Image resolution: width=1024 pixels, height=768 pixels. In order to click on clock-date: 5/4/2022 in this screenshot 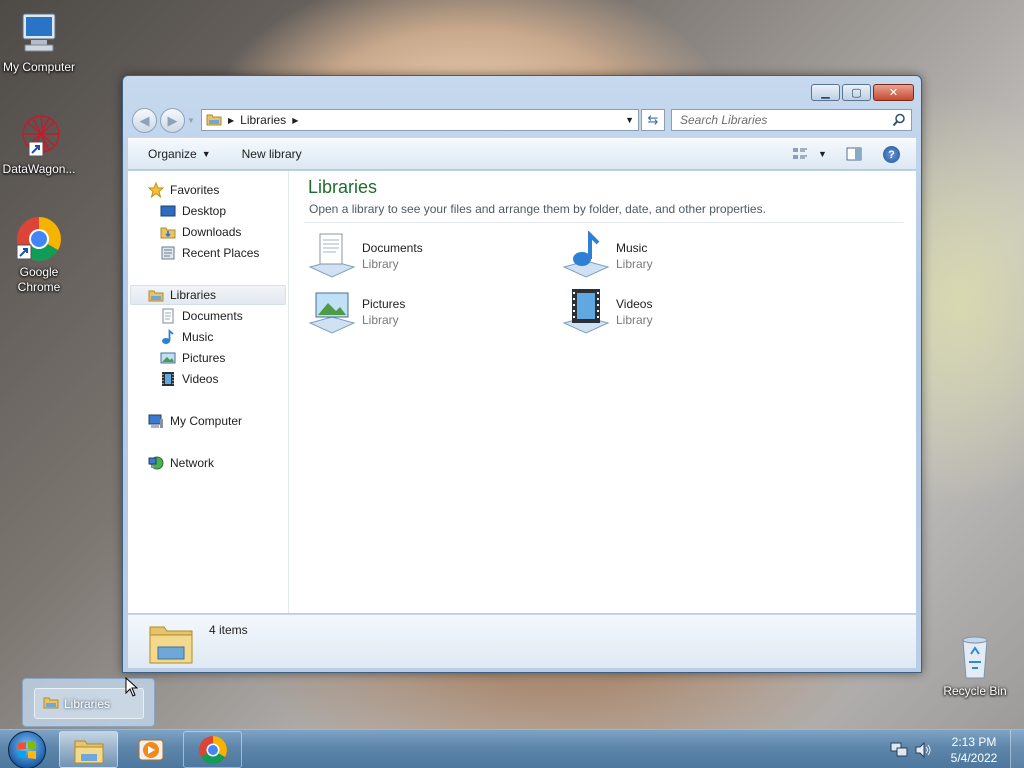, I will do `click(974, 758)`.